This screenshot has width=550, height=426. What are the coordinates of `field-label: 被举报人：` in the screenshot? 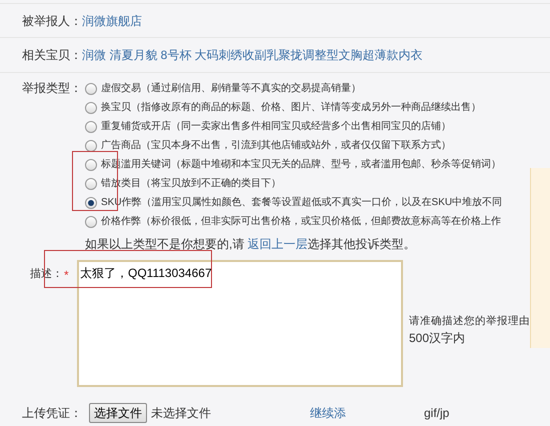 It's located at (52, 21).